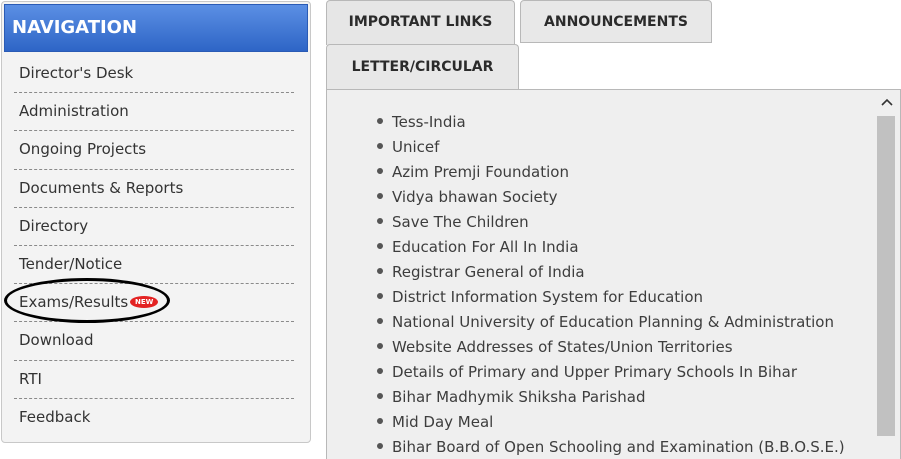  Describe the element at coordinates (30, 378) in the screenshot. I see `nav-item-label: RTI` at that location.